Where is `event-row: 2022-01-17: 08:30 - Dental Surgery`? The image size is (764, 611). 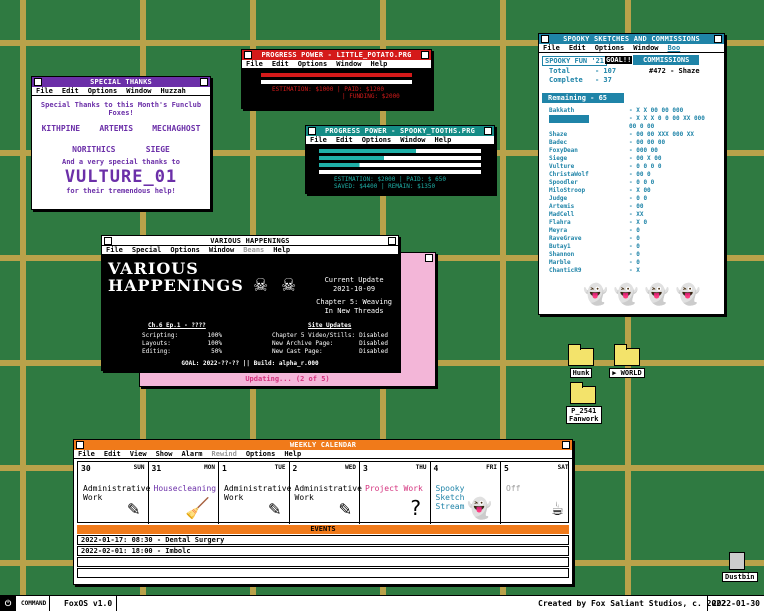
event-row: 2022-01-17: 08:30 - Dental Surgery is located at coordinates (323, 540).